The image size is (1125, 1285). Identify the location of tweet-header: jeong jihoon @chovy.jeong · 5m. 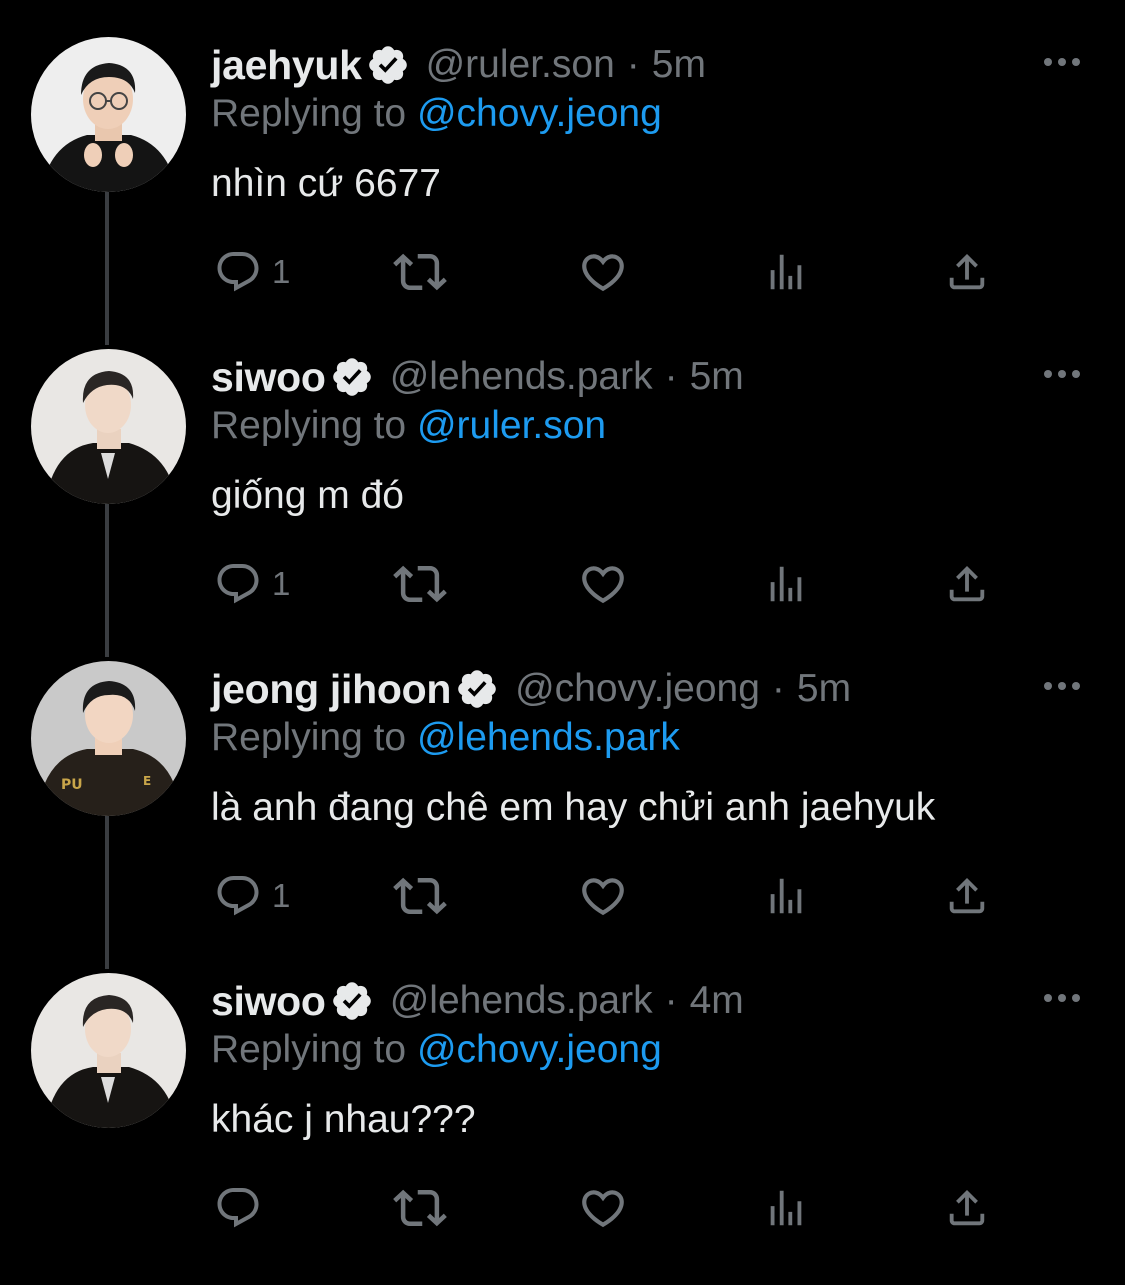
(531, 689).